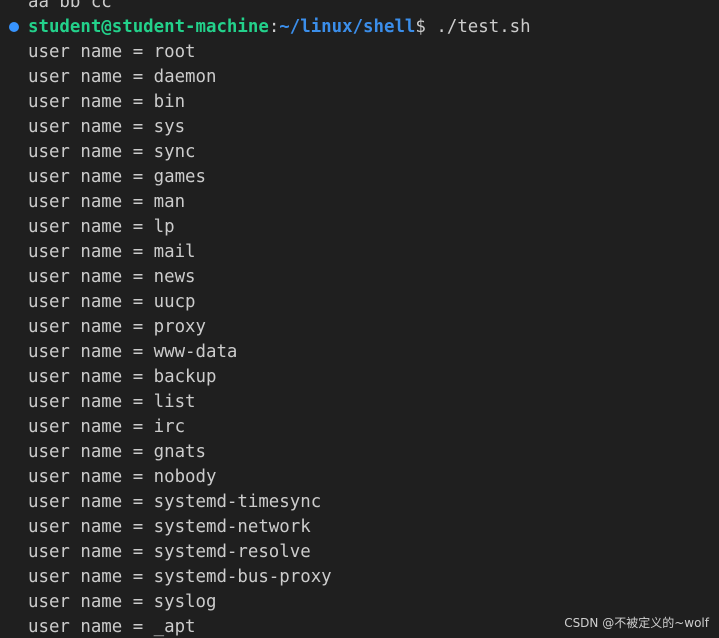  What do you see at coordinates (117, 452) in the screenshot?
I see `output-line: user name = gnats` at bounding box center [117, 452].